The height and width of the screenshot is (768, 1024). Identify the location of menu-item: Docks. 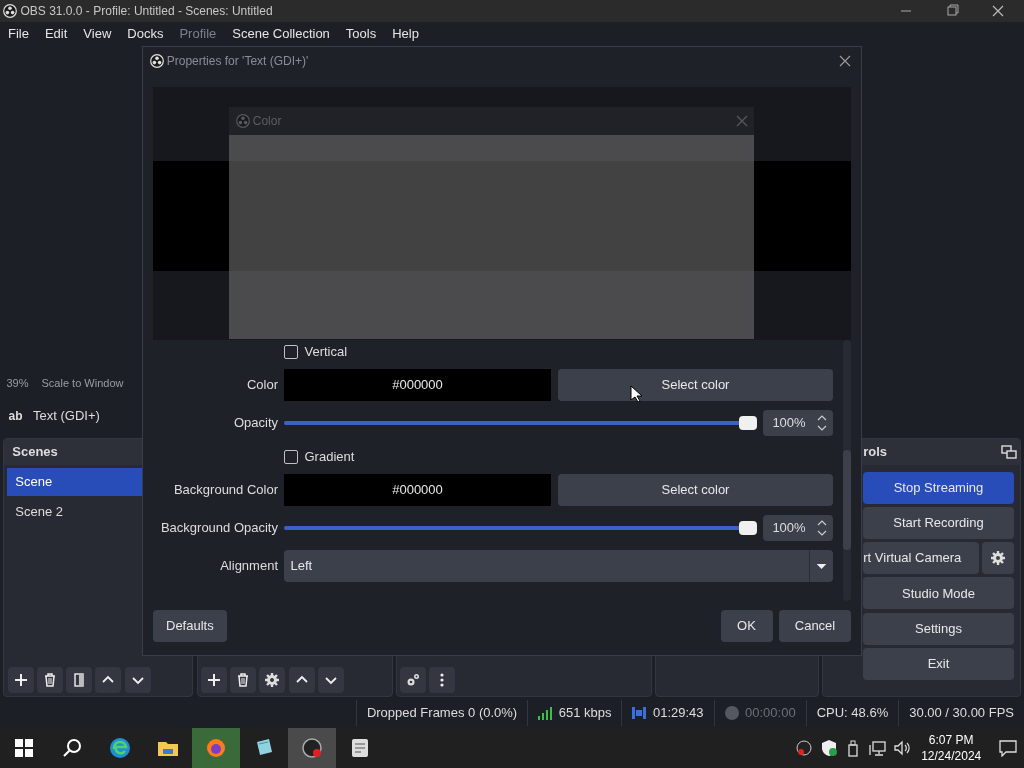
(145, 34).